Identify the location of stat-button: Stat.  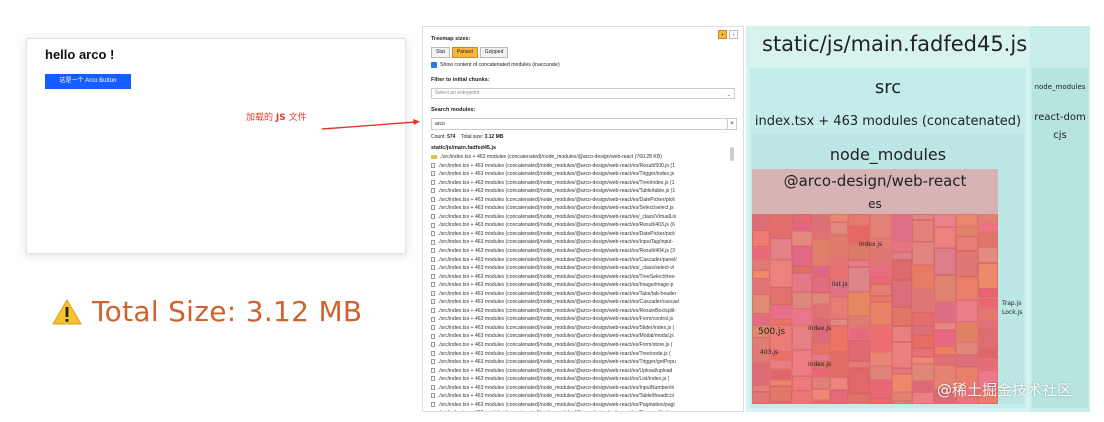
(440, 52).